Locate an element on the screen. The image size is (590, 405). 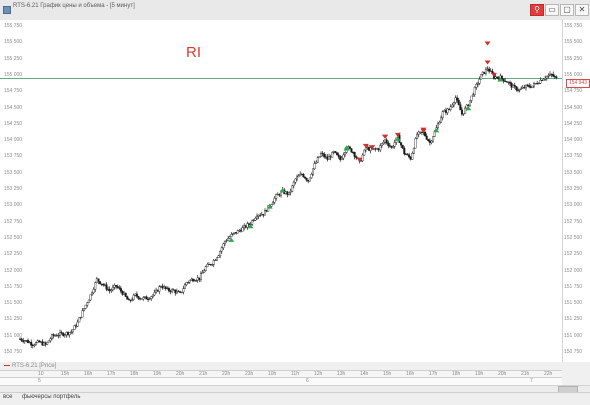
y-tick-label: 152 750 is located at coordinates (573, 221).